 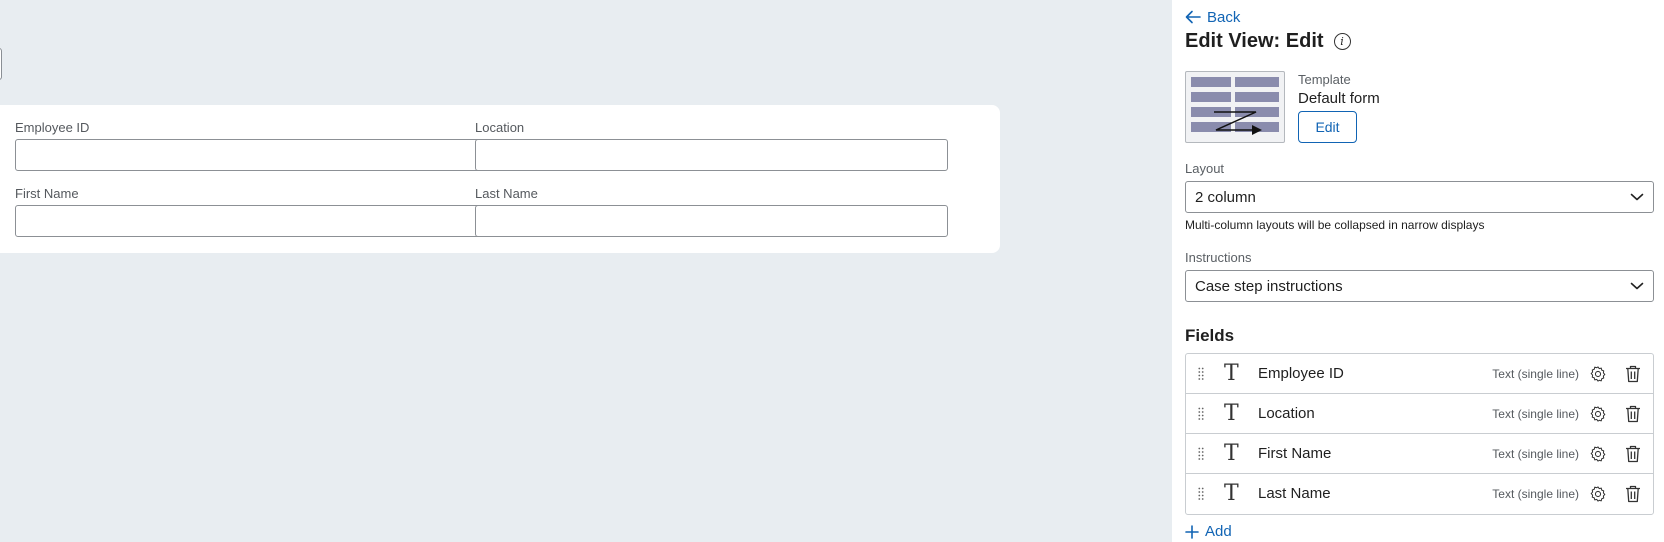 I want to click on form-field-label: Location, so click(x=500, y=127).